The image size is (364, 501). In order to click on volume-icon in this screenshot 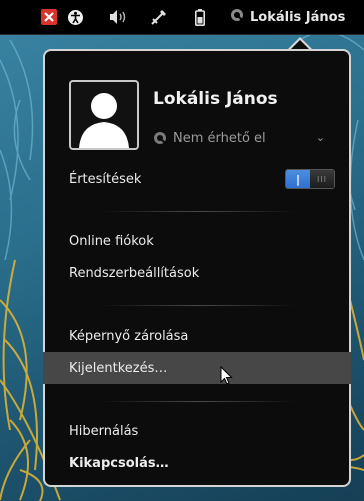, I will do `click(119, 17)`.